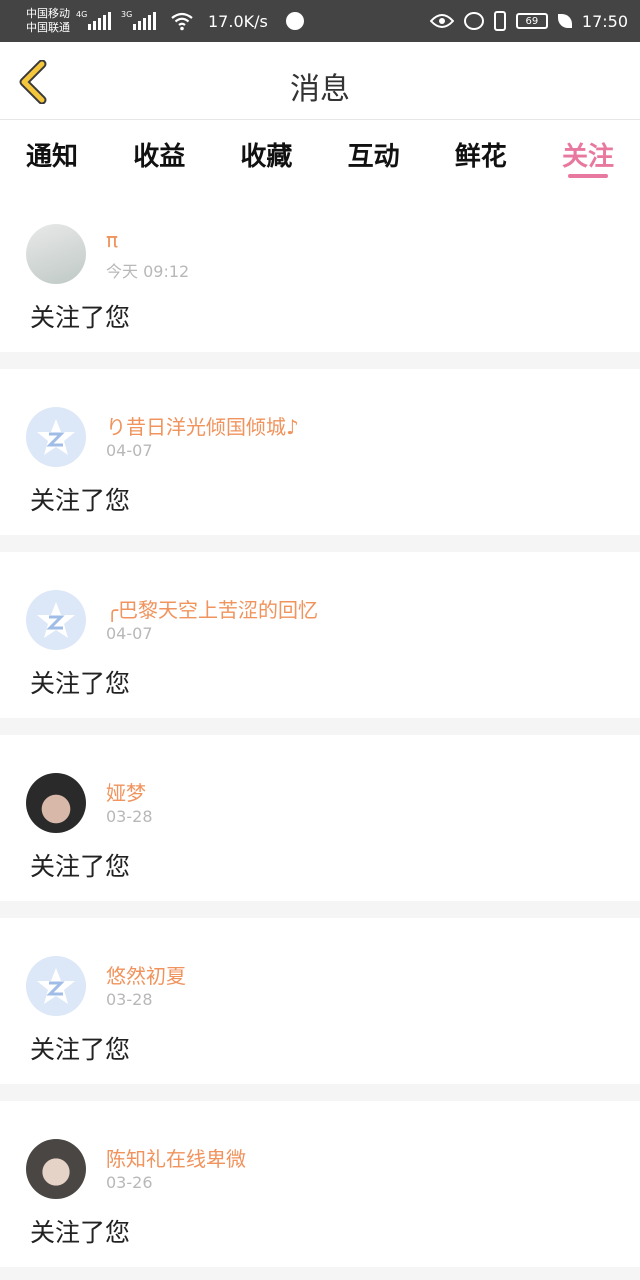 This screenshot has width=640, height=1280. What do you see at coordinates (587, 176) in the screenshot?
I see `active-tab-indicator` at bounding box center [587, 176].